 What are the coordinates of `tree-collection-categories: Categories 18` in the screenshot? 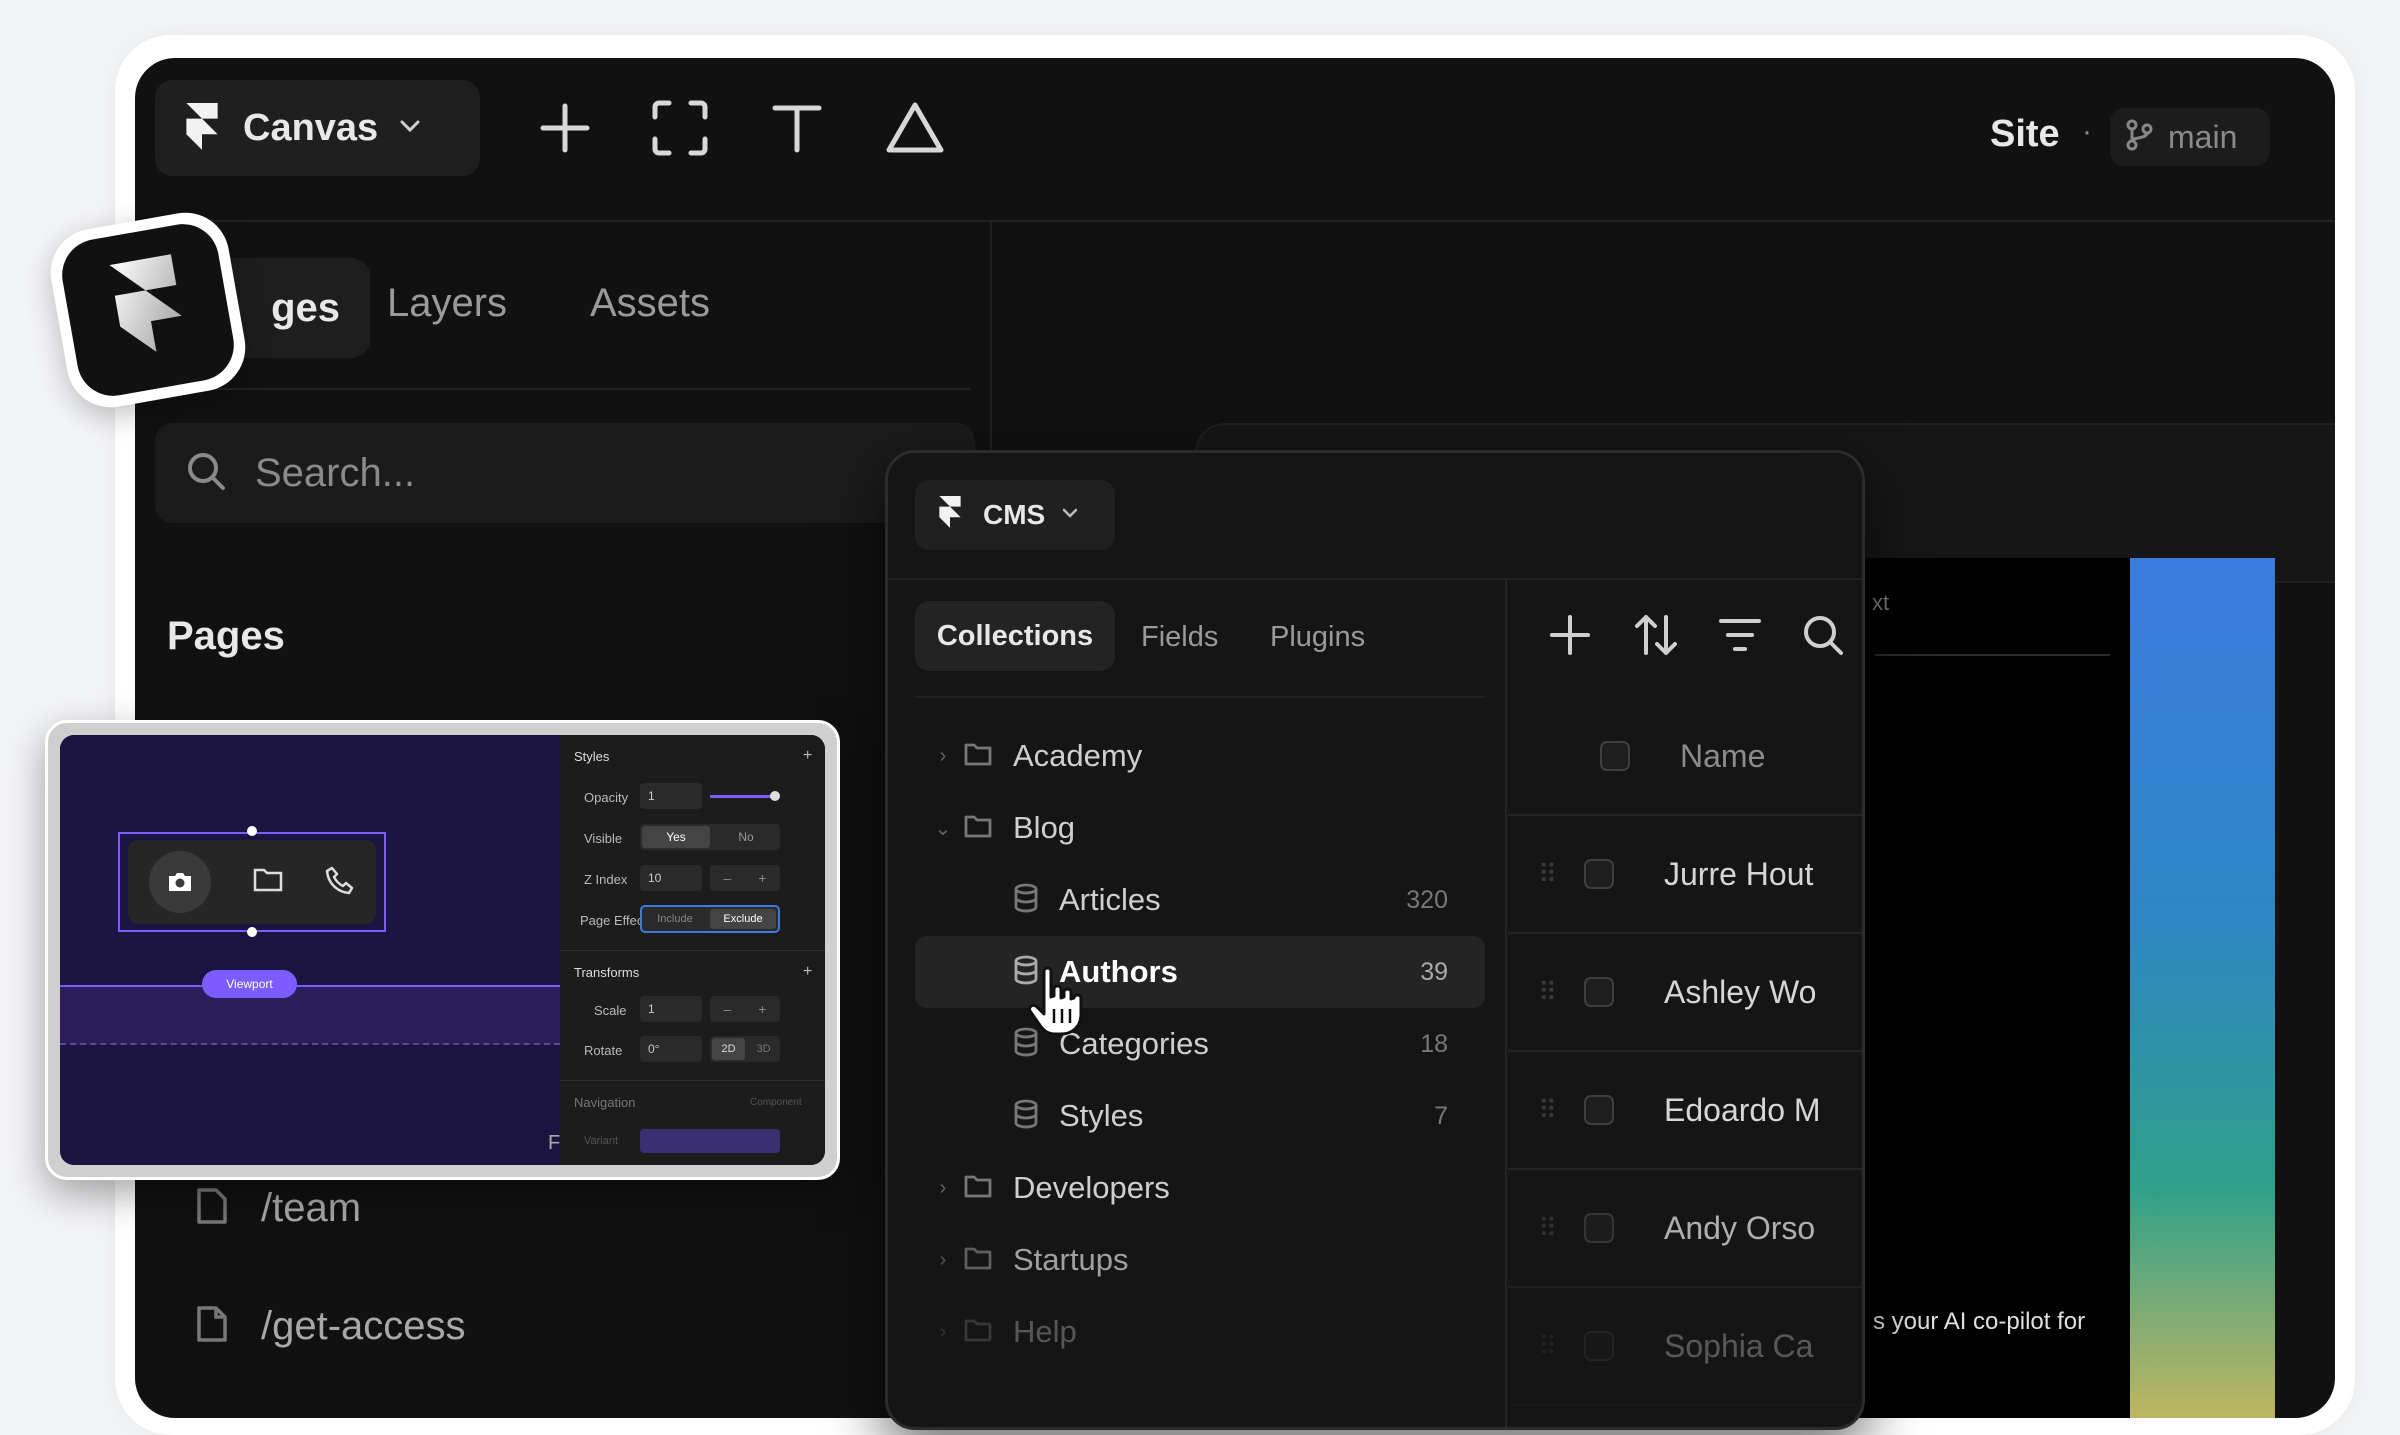 It's located at (1198, 1044).